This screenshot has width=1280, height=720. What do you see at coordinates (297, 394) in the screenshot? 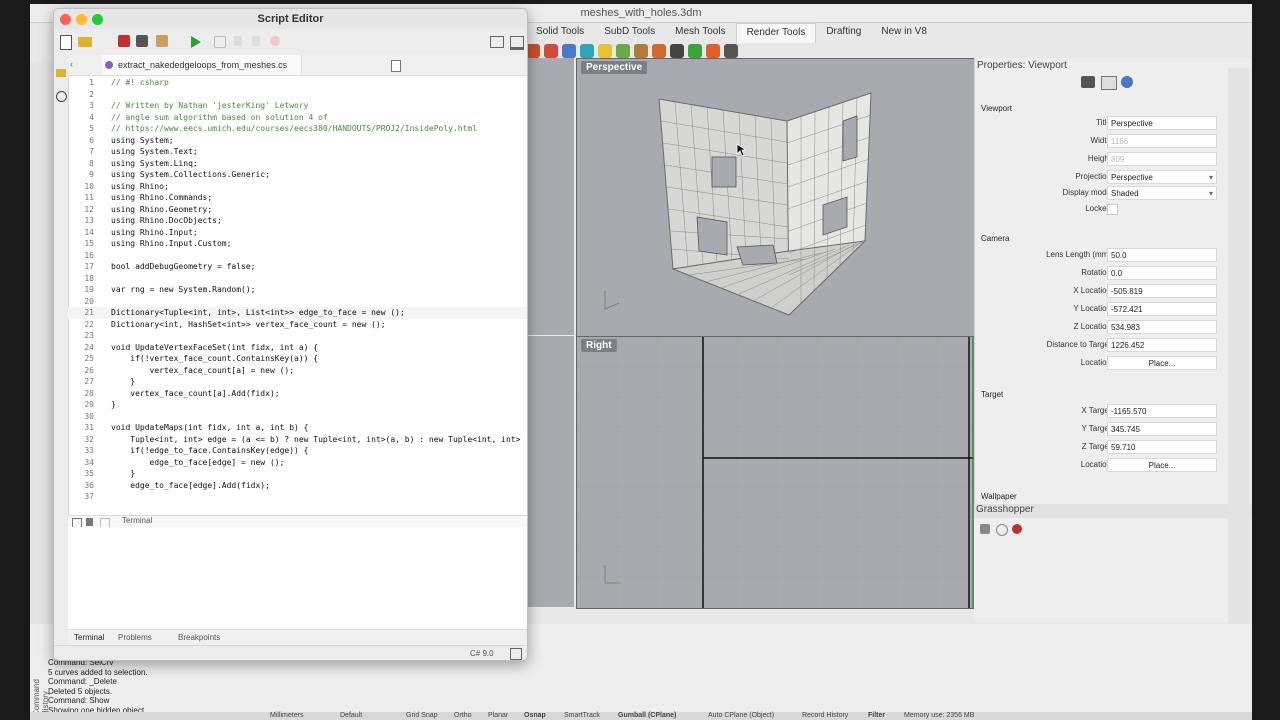
I see `code-line: 28 vertex_face_count[a].Add(fidx);` at bounding box center [297, 394].